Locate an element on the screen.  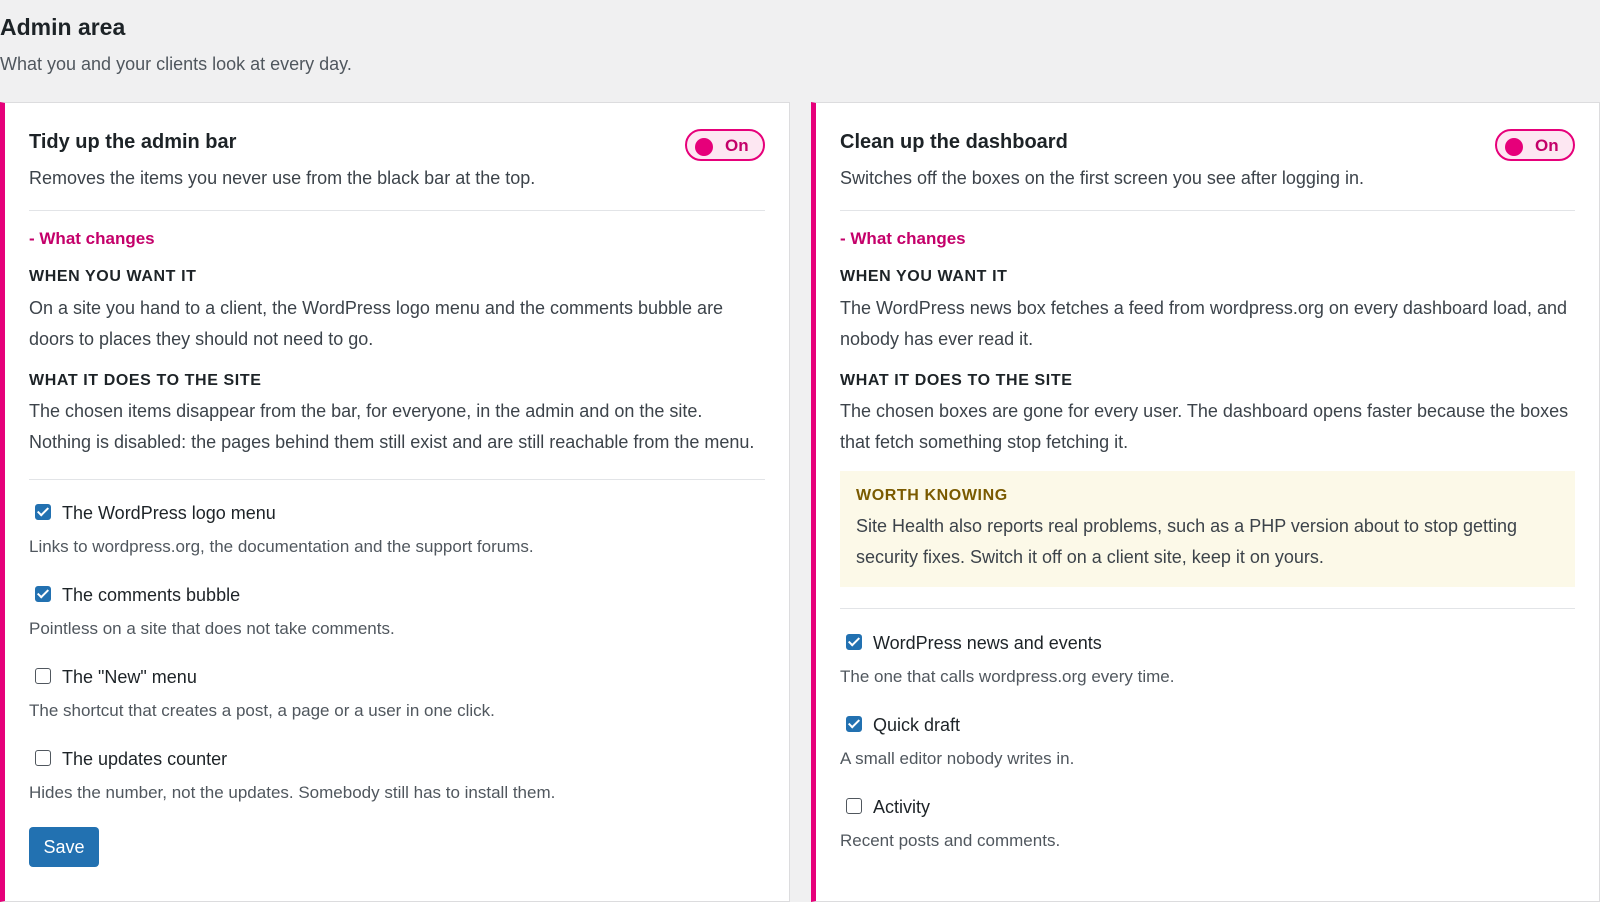
updates-counter-checkbox is located at coordinates (43, 758).